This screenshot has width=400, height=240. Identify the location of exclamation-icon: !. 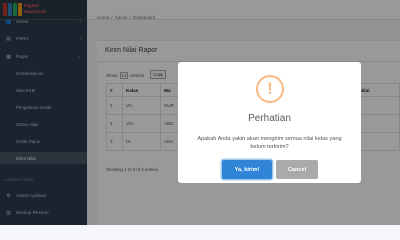
(270, 89).